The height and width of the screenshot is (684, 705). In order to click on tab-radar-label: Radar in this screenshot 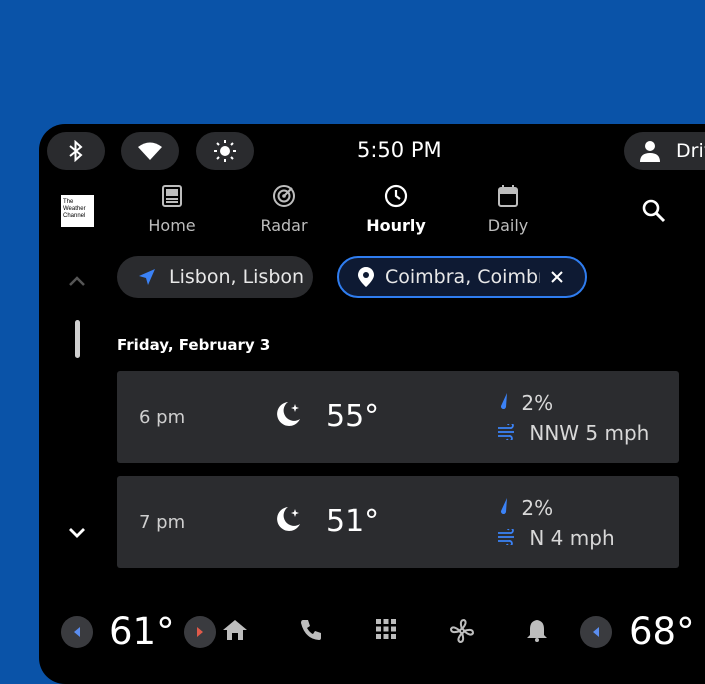, I will do `click(284, 225)`.